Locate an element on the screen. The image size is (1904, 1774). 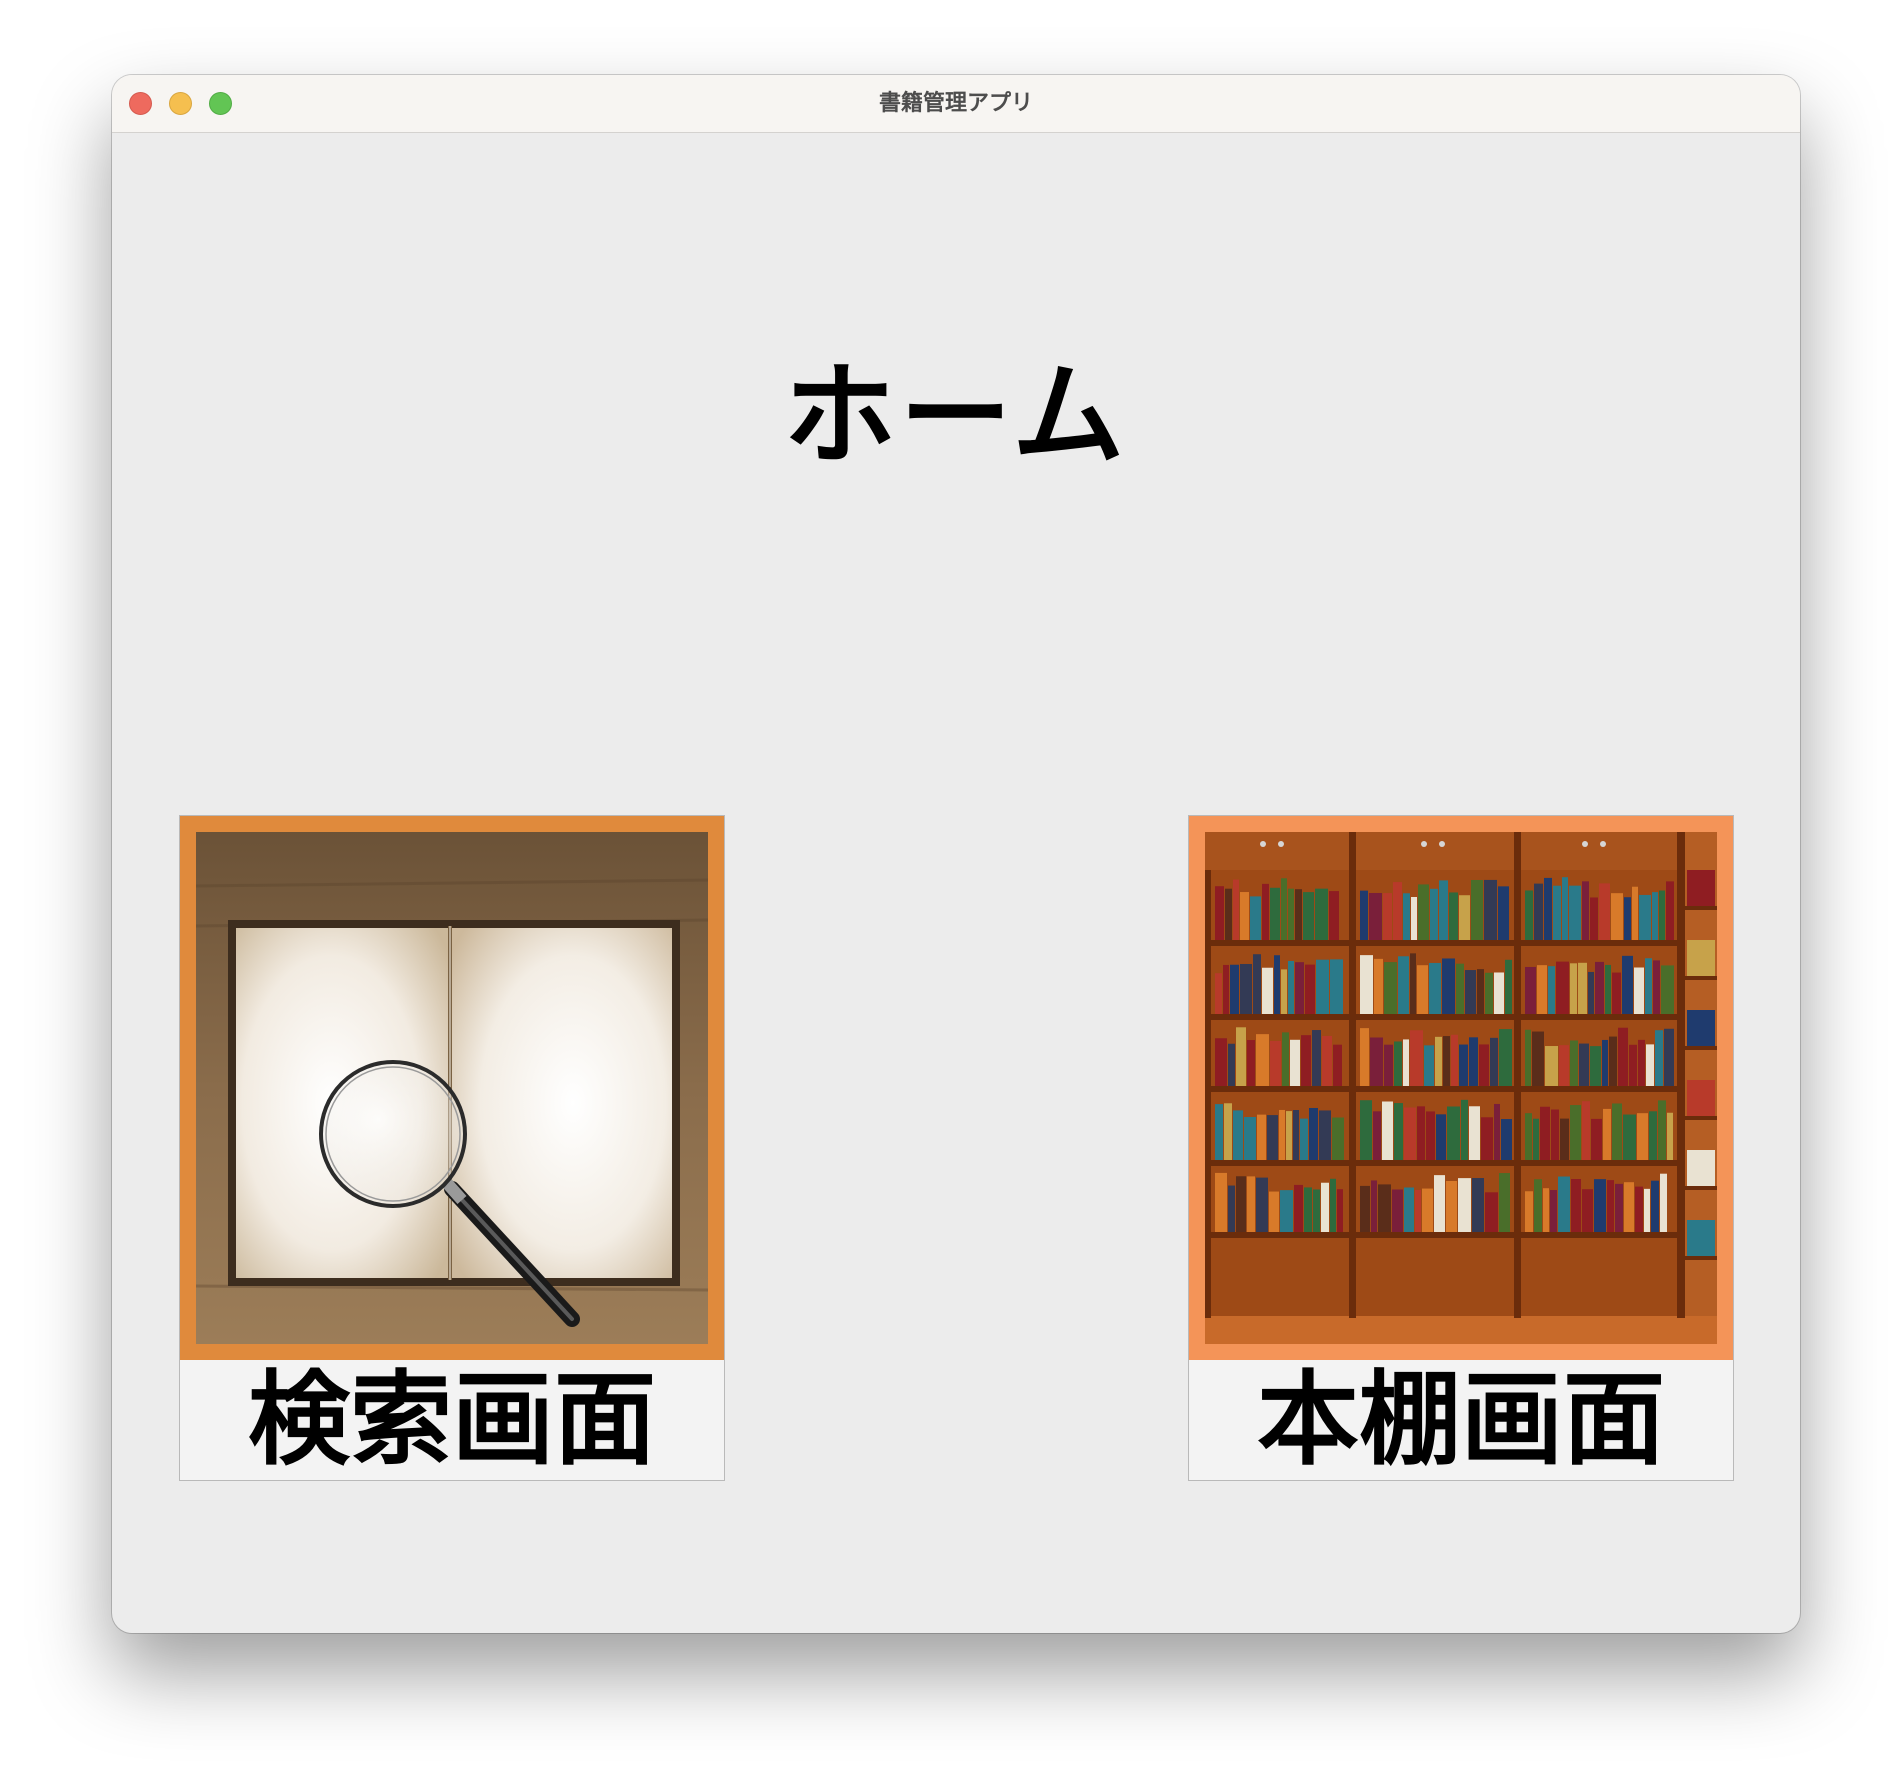
window-title: 書籍管理アプリ is located at coordinates (955, 103).